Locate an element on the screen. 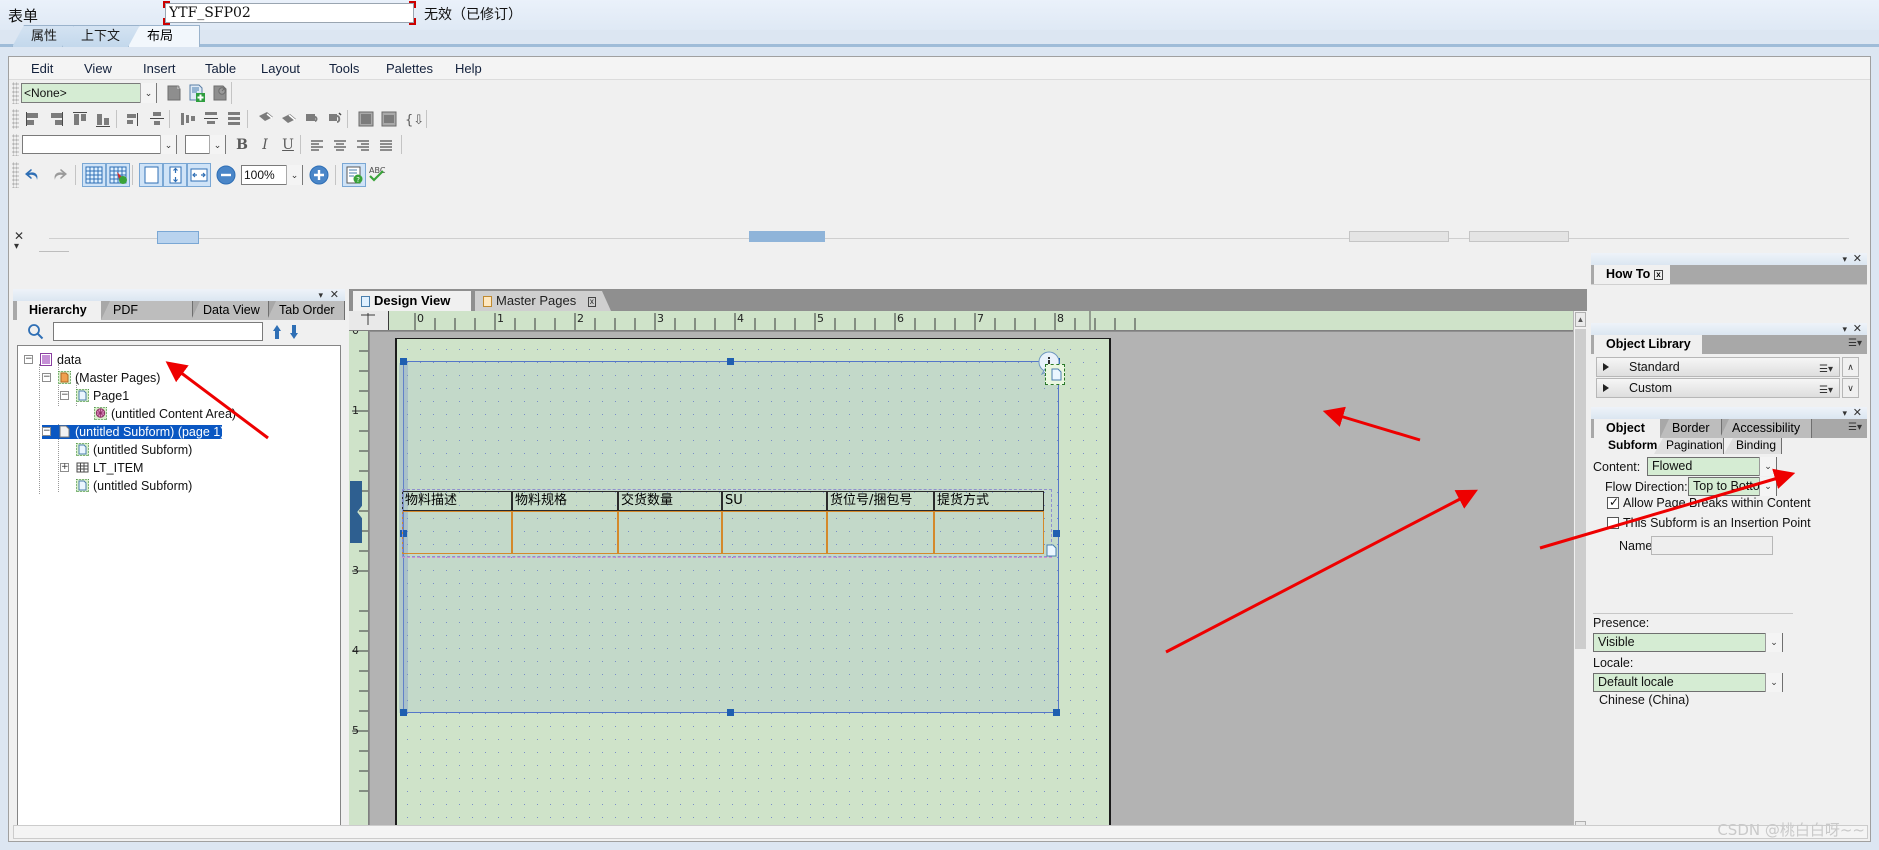 Image resolution: width=1879 pixels, height=850 pixels. undo-button is located at coordinates (34, 175).